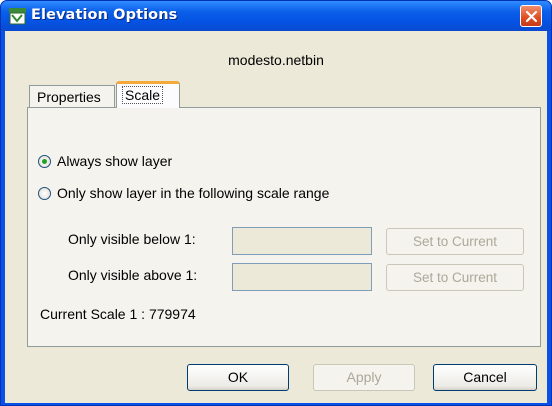 The height and width of the screenshot is (406, 552). I want to click on ok-button: OK, so click(238, 377).